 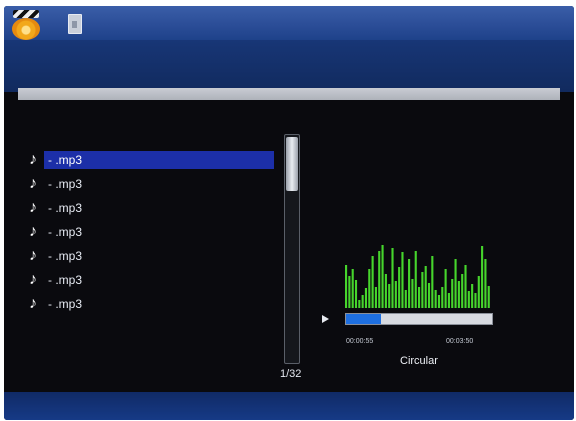 What do you see at coordinates (292, 164) in the screenshot?
I see `scrollbar-thumb` at bounding box center [292, 164].